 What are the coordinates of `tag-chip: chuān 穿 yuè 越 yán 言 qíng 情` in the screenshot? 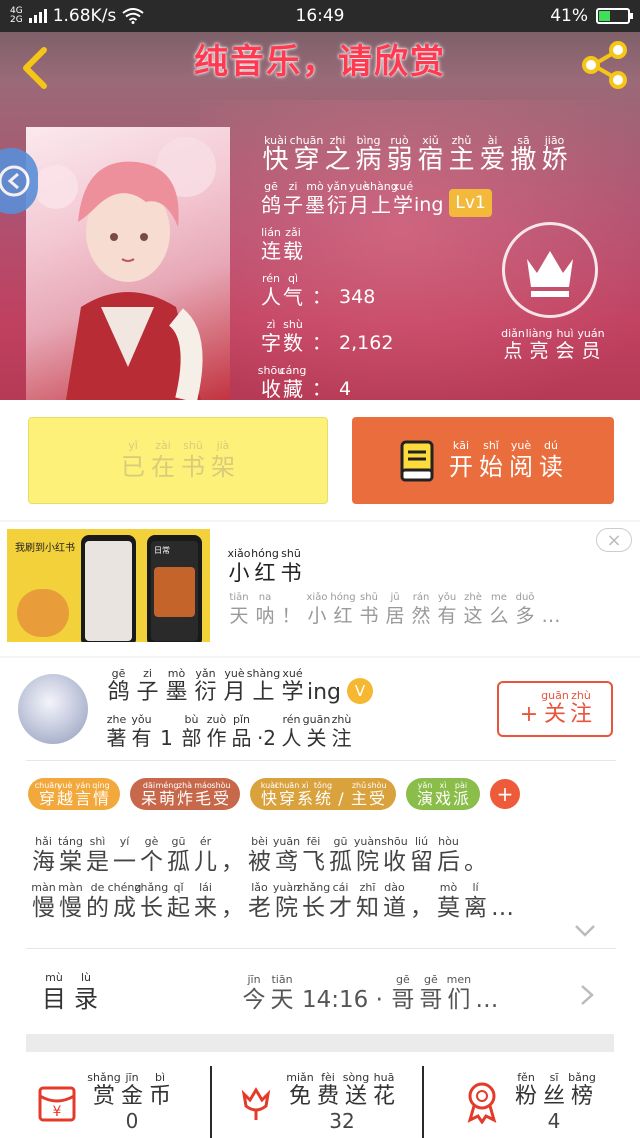 It's located at (74, 794).